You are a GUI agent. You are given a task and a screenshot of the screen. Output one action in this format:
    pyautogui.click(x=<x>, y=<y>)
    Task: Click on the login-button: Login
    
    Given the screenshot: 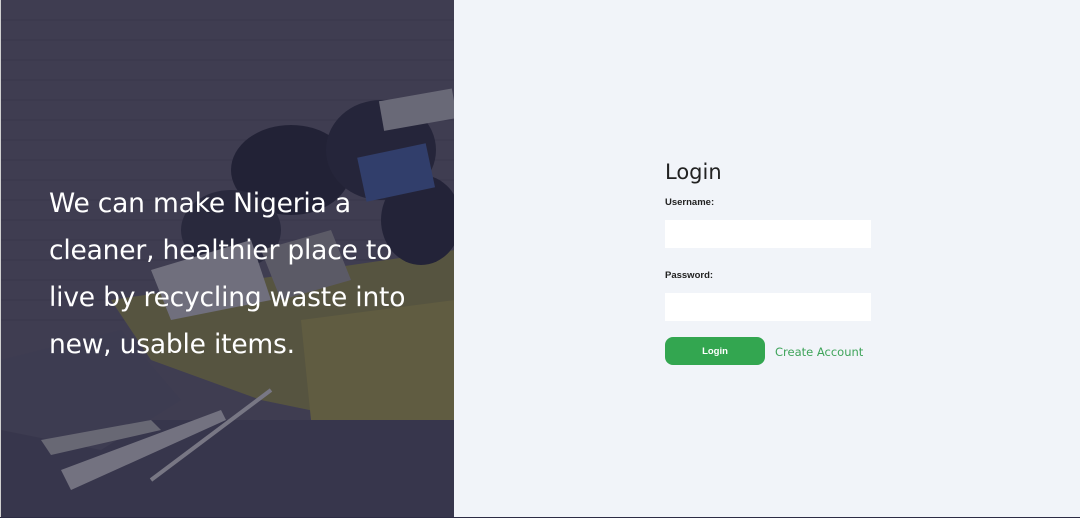 What is the action you would take?
    pyautogui.click(x=715, y=351)
    